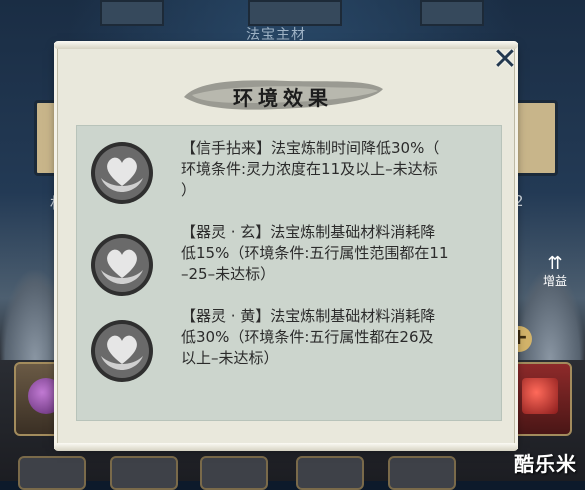 Image resolution: width=585 pixels, height=490 pixels. I want to click on boost-button: ⇈ 增益, so click(555, 271).